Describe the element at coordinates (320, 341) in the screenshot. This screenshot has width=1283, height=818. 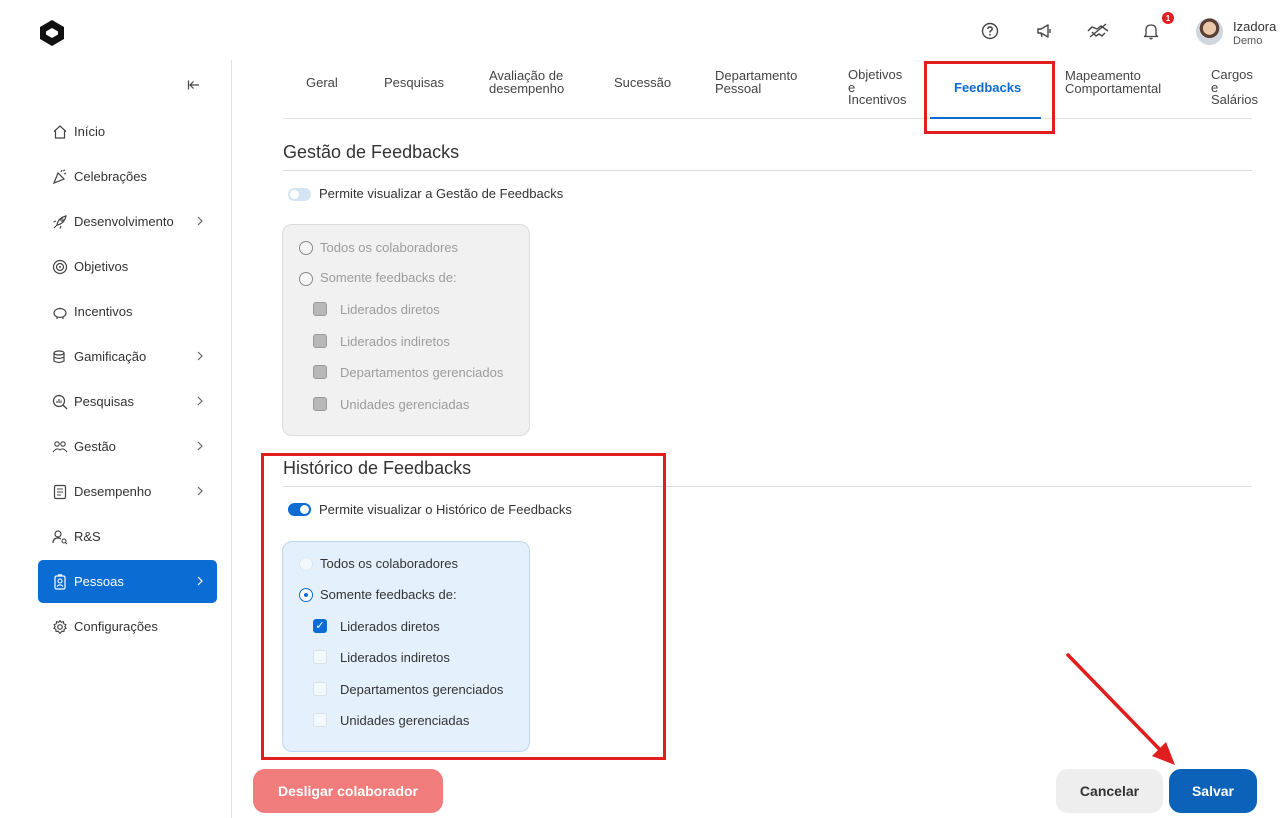
I see `gestao-checkbox-liderados-indiretos` at that location.